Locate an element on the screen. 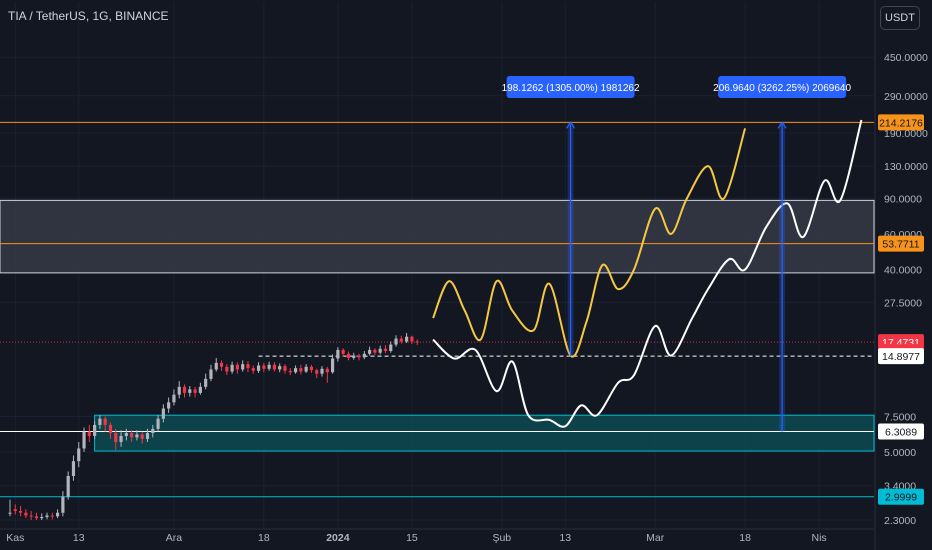  y-tick-label: 290.0000 is located at coordinates (906, 97).